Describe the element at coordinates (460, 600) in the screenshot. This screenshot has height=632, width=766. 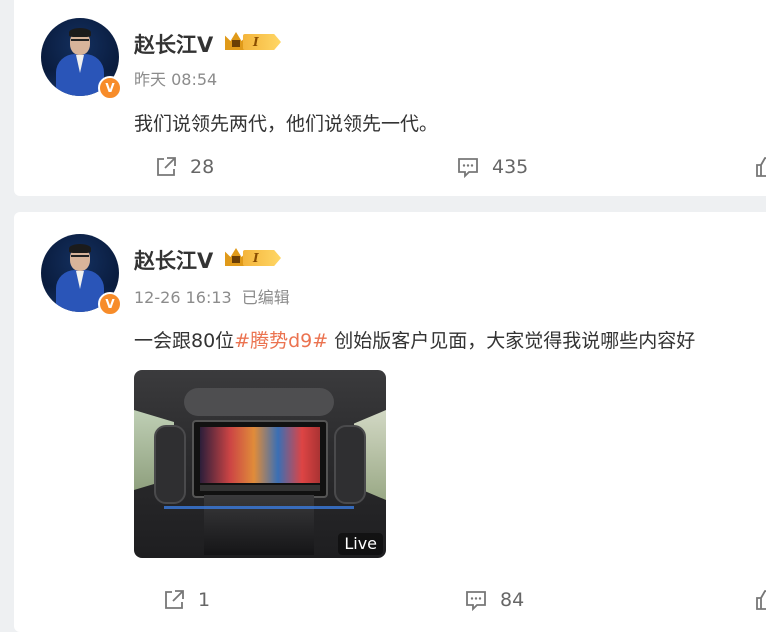
I see `action-bar: 1 84` at that location.